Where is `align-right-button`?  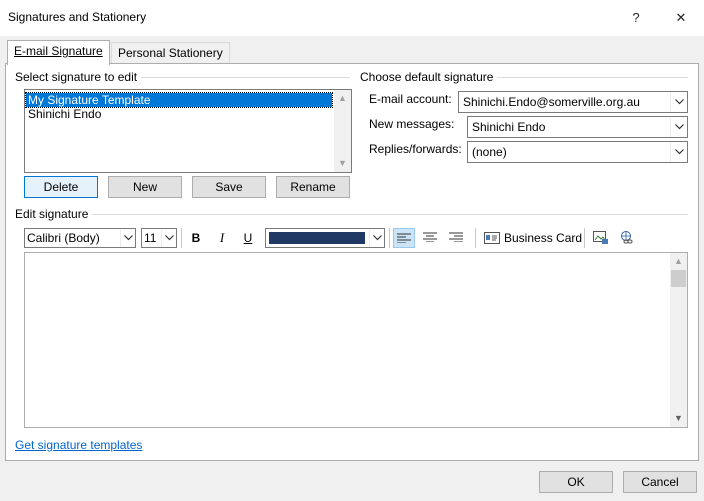
align-right-button is located at coordinates (456, 238).